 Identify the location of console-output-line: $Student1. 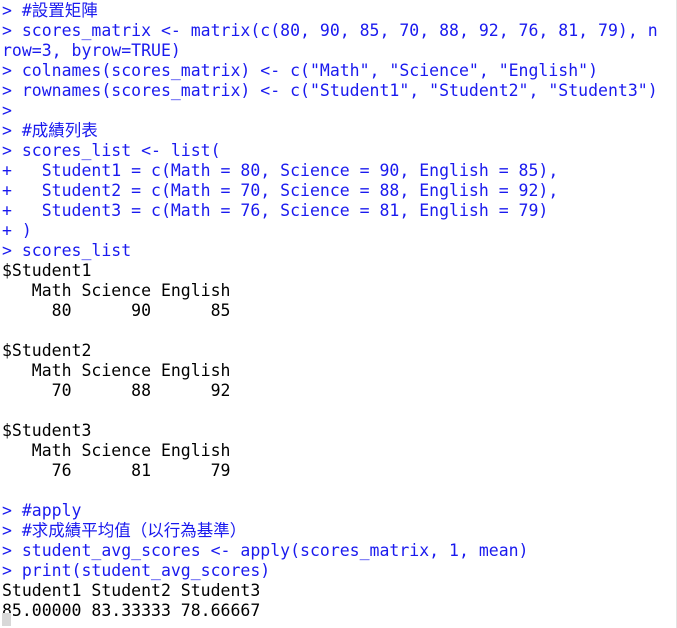
(47, 270).